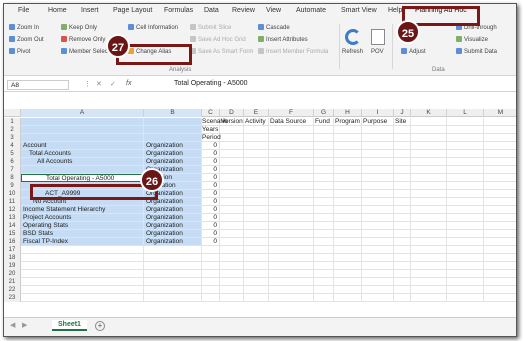 Image resolution: width=523 pixels, height=341 pixels. Describe the element at coordinates (24, 27) in the screenshot. I see `zoom-in-button: Zoom In` at that location.